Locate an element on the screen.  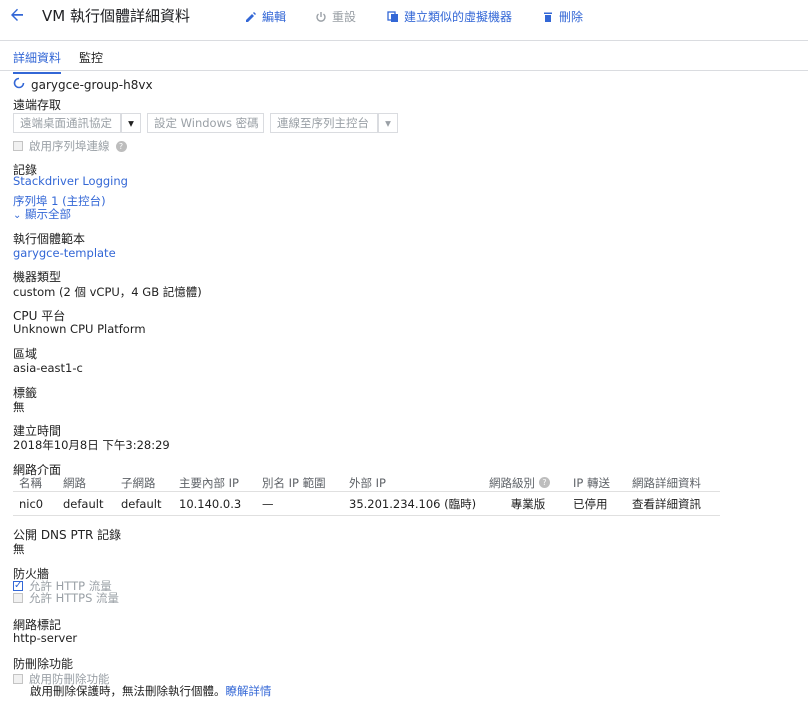
table-cell: 專業版 is located at coordinates (528, 503).